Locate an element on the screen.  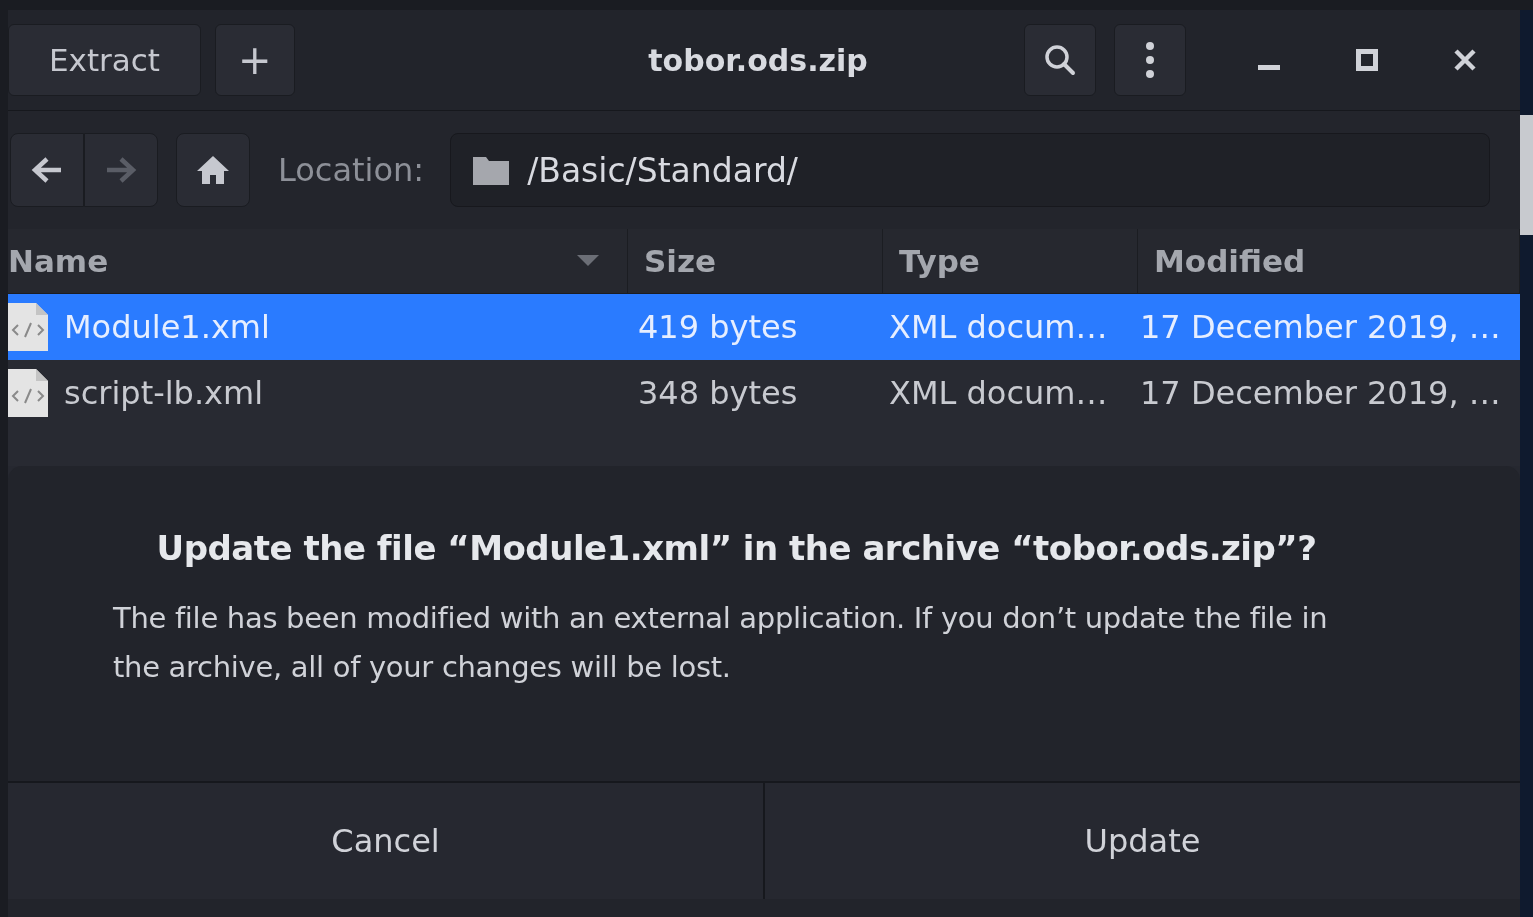
home-button is located at coordinates (213, 170).